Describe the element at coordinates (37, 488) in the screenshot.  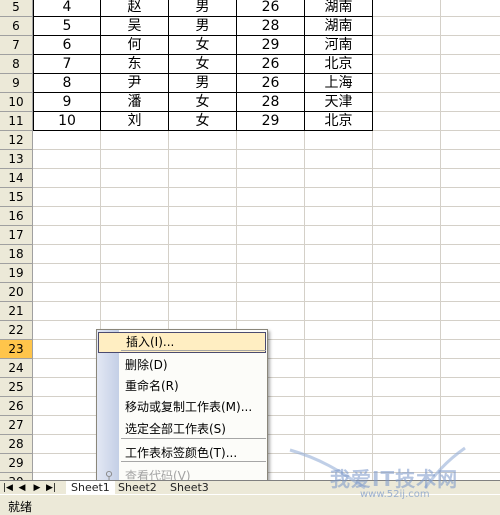
I see `next-sheet-icon: ▶` at that location.